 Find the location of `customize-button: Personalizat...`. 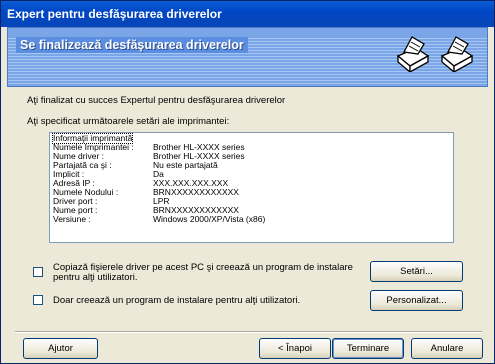

customize-button: Personalizat... is located at coordinates (416, 300).